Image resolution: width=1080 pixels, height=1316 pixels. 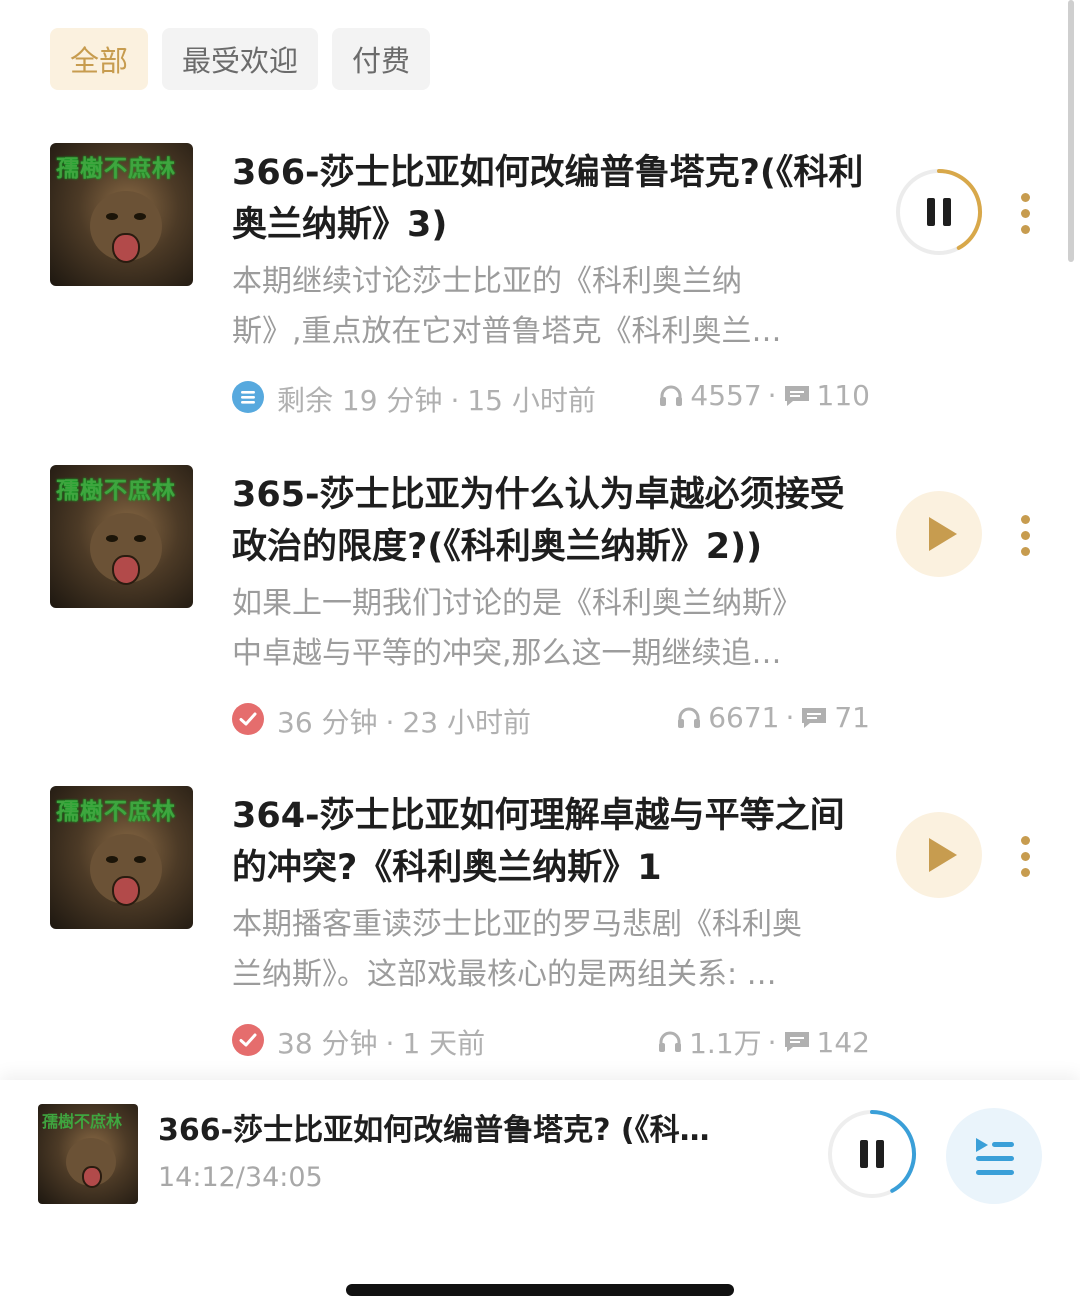 I want to click on episode-time-ago: 1 天前, so click(x=444, y=1043).